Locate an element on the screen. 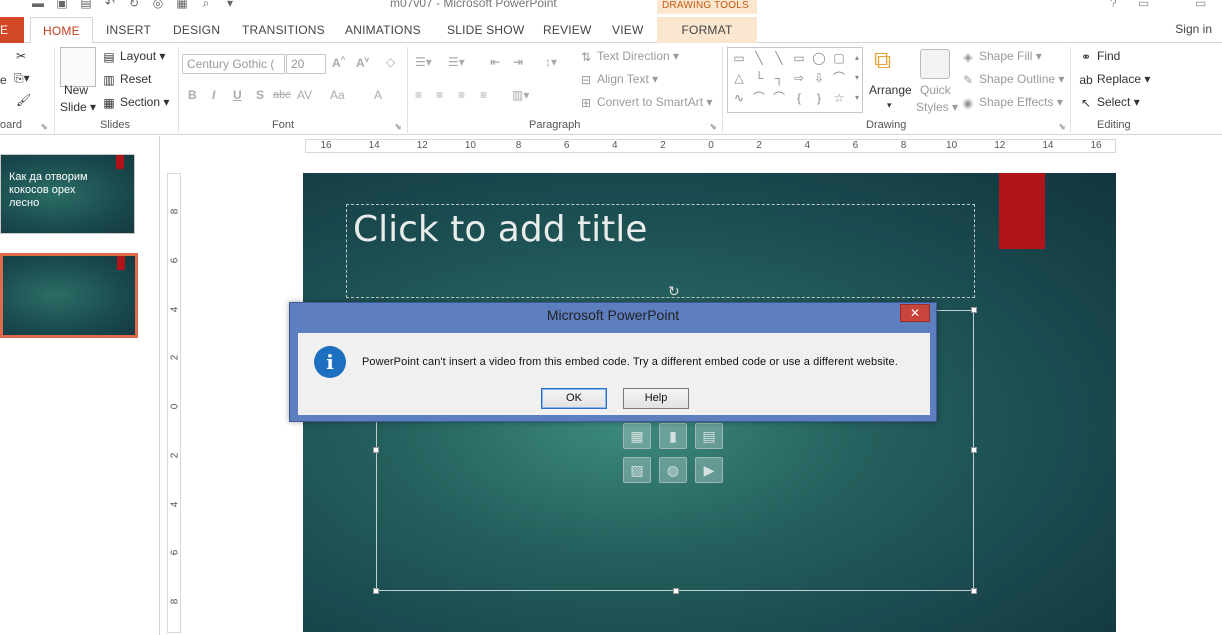 The image size is (1222, 635). customize-qat-icon: ▾ is located at coordinates (230, 5).